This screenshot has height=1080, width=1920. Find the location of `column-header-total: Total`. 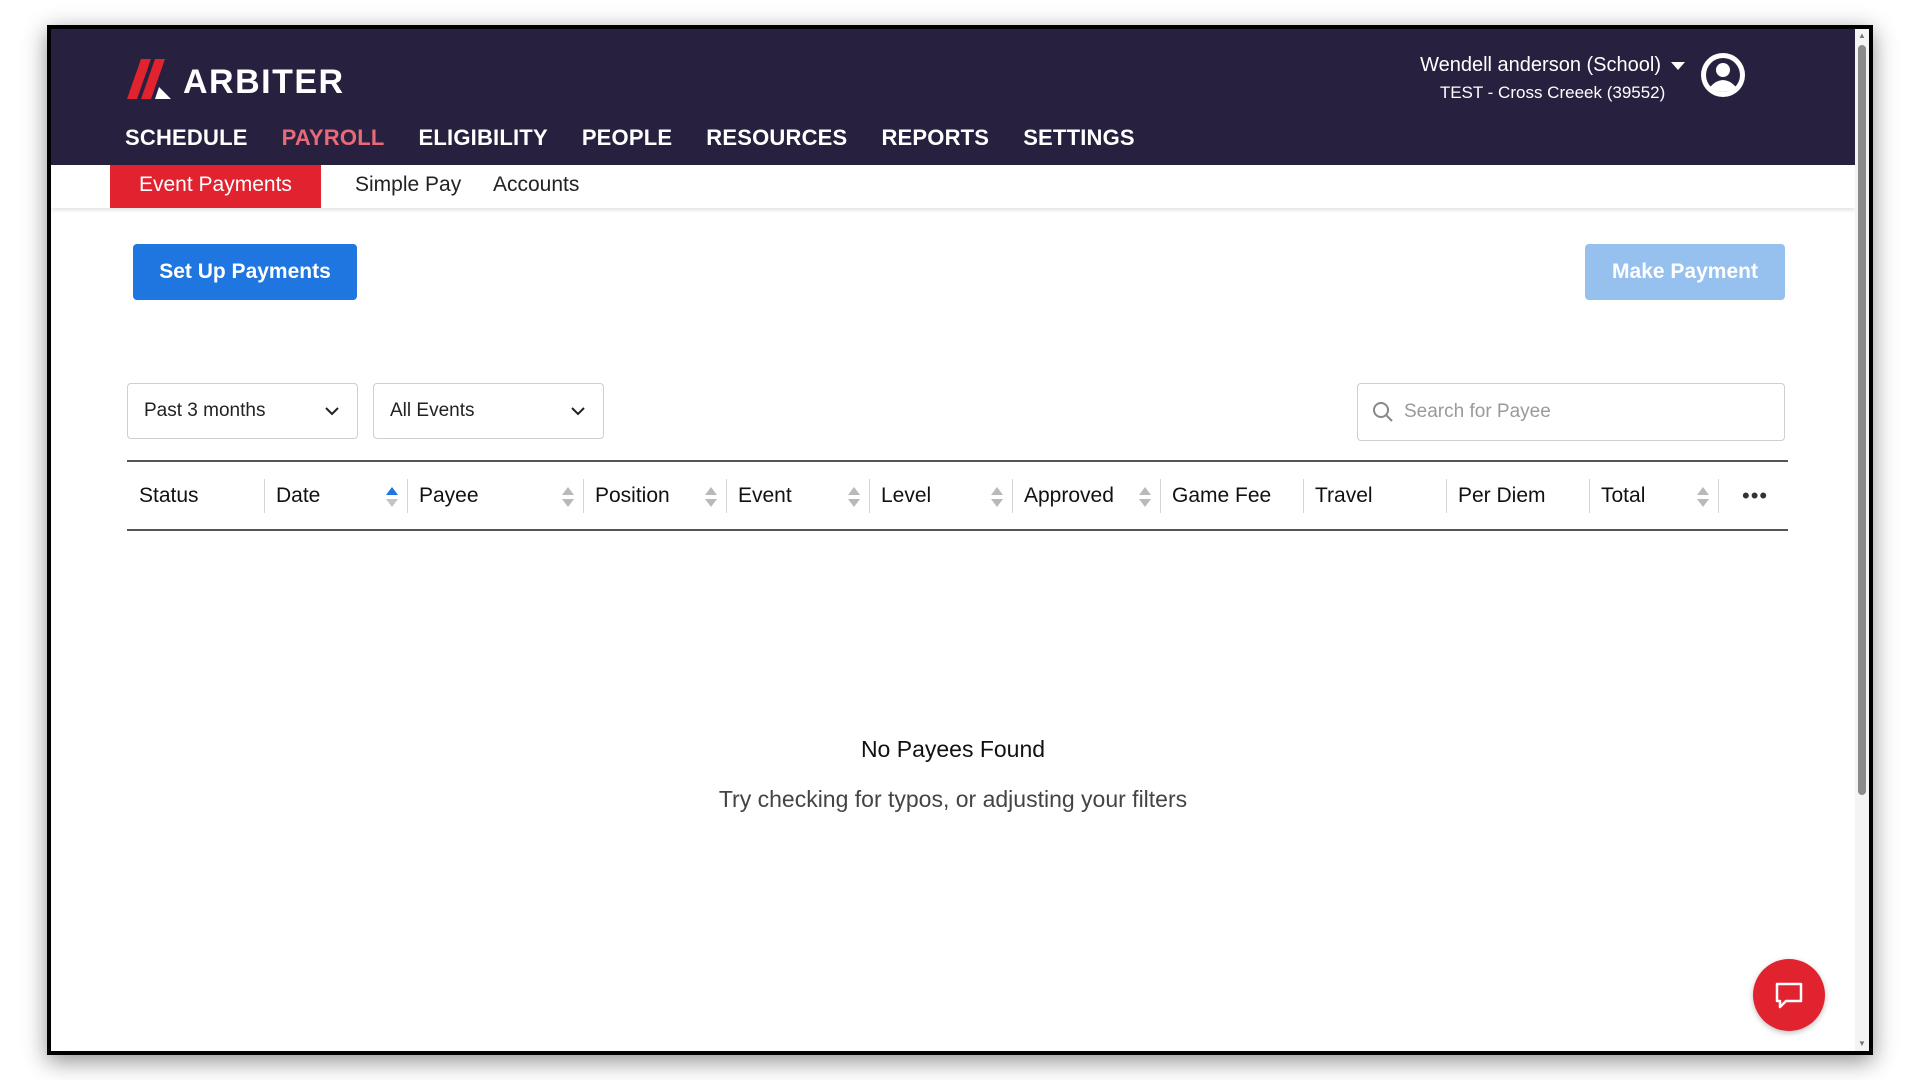

column-header-total: Total is located at coordinates (1653, 496).